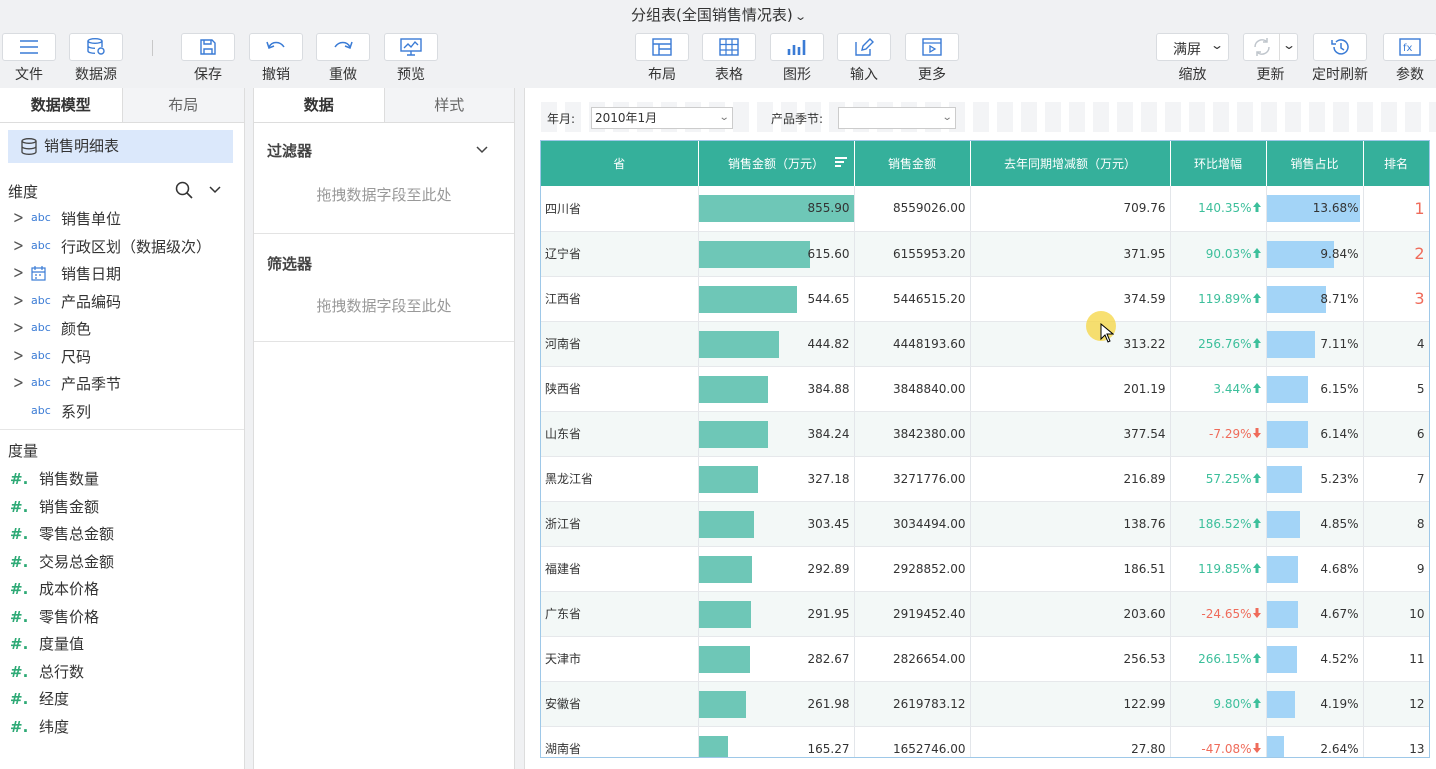 The image size is (1436, 769). What do you see at coordinates (120, 302) in the screenshot?
I see `dimension-item: > abc 产品编码` at bounding box center [120, 302].